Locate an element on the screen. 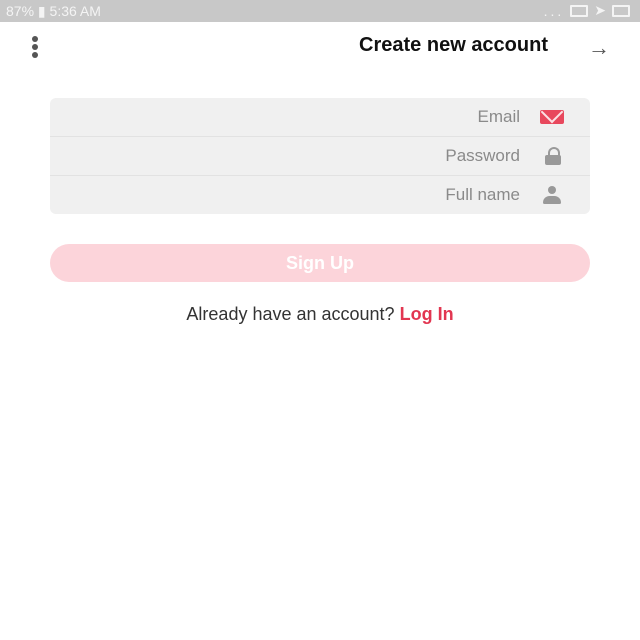 Image resolution: width=640 pixels, height=640 pixels. password-placeholder: Password is located at coordinates (482, 155).